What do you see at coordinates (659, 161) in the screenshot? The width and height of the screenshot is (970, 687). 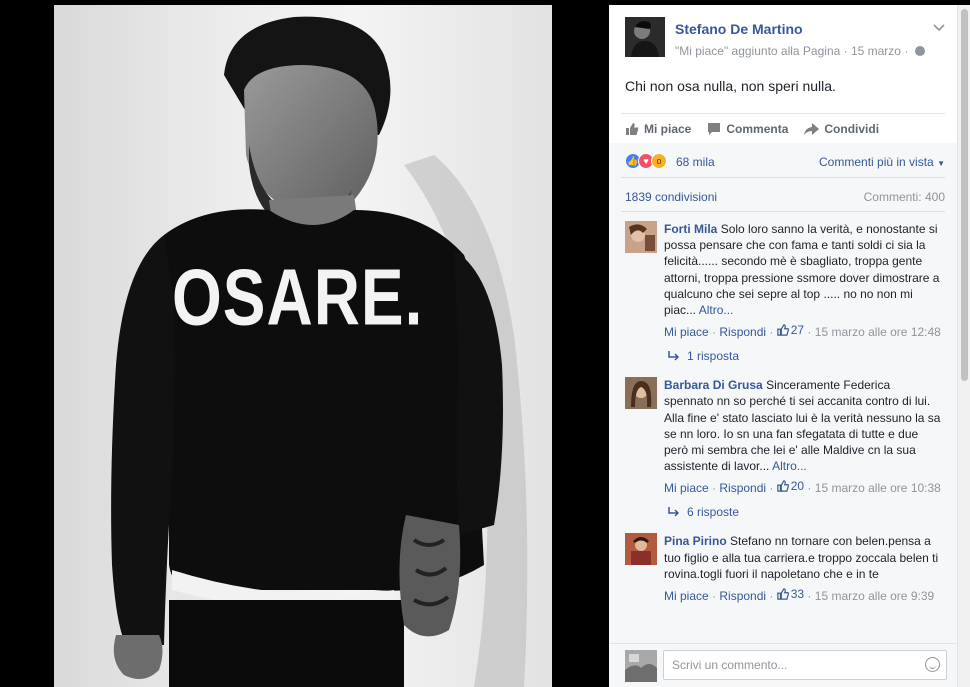 I see `wow-reaction-icon: o` at bounding box center [659, 161].